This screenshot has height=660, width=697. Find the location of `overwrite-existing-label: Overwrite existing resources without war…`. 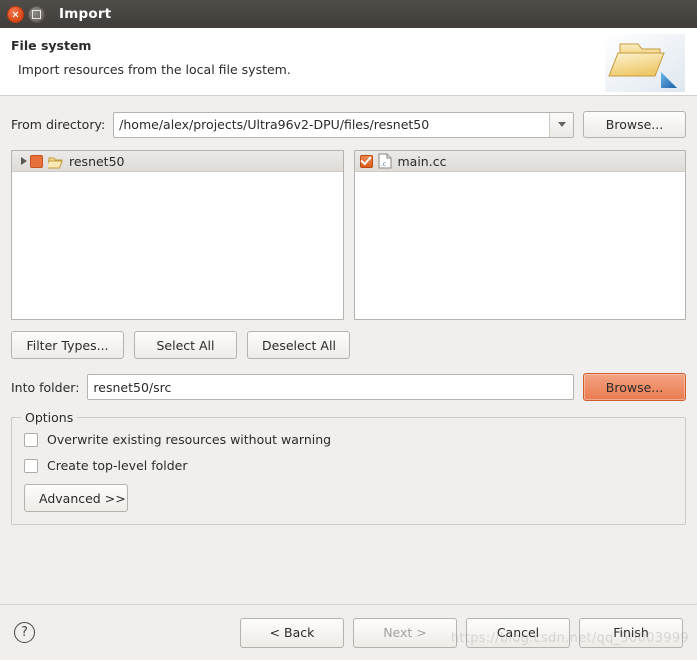

overwrite-existing-label: Overwrite existing resources without war… is located at coordinates (189, 439).